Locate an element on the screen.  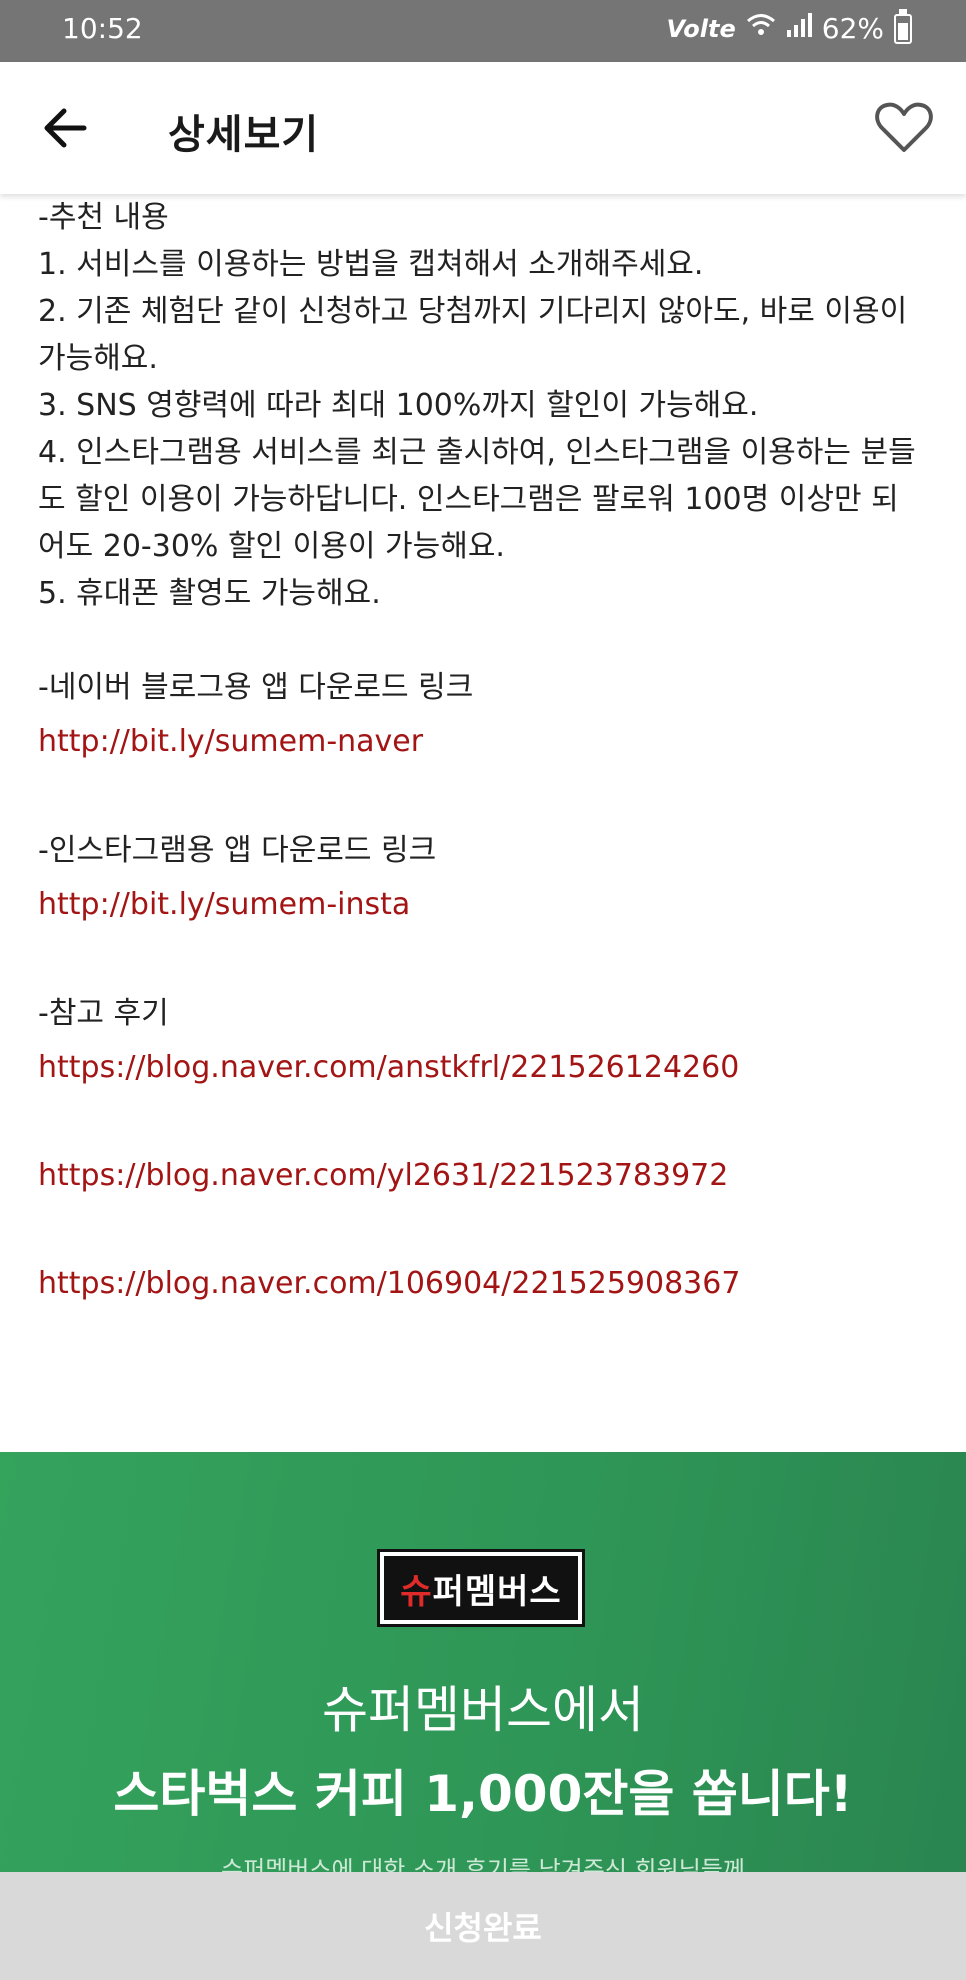
heart-outline-icon is located at coordinates (904, 127).